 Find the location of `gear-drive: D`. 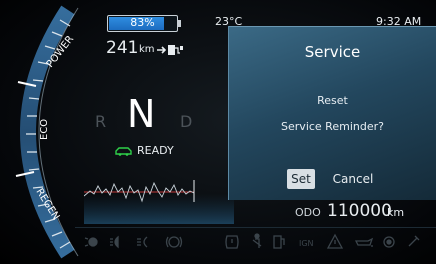

gear-drive: D is located at coordinates (186, 121).